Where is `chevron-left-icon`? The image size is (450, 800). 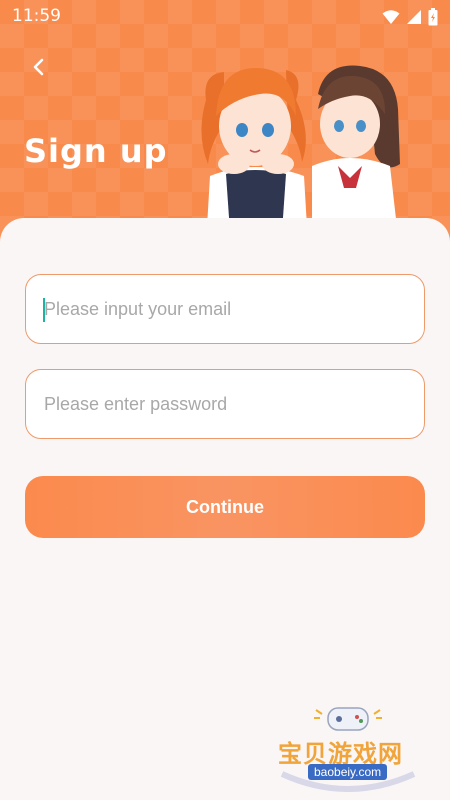
chevron-left-icon is located at coordinates (38, 67).